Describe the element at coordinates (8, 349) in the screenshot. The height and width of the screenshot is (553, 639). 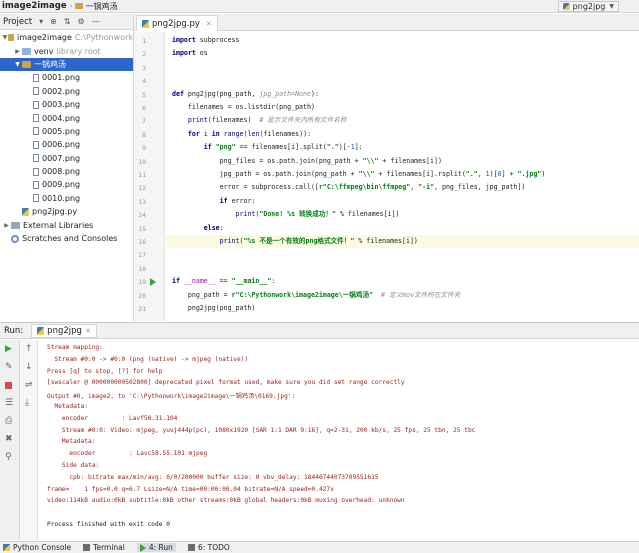
I see `rerun-icon: ▶` at that location.